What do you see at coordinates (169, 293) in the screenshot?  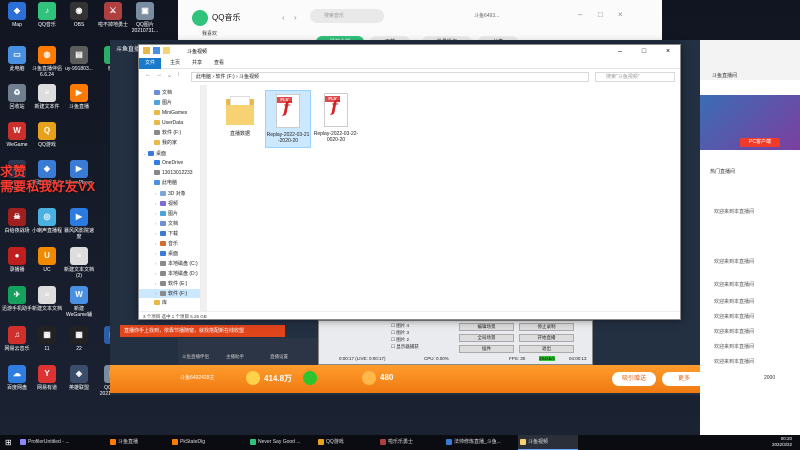 I see `nav-item: › 软件 (F:)` at bounding box center [169, 293].